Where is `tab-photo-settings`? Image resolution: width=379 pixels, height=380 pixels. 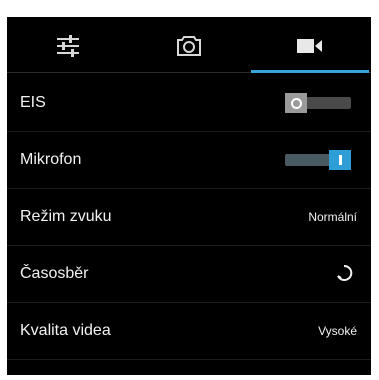 tab-photo-settings is located at coordinates (188, 46).